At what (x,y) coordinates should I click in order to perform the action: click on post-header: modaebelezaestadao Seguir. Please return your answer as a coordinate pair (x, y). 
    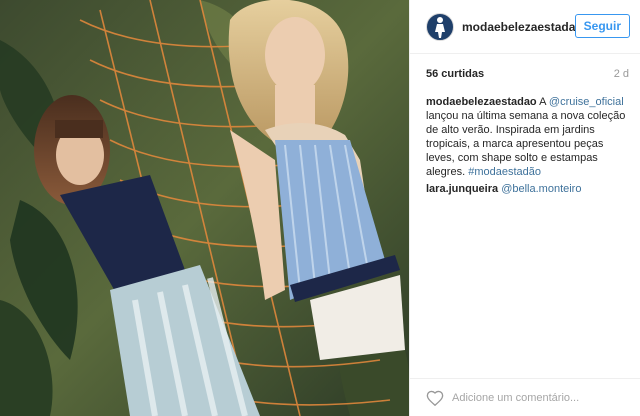
    Looking at the image, I should click on (525, 27).